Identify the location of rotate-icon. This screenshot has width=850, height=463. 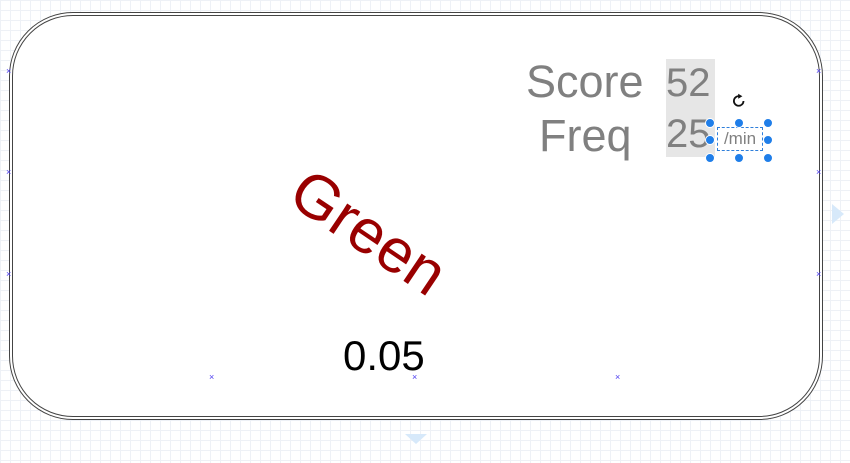
(739, 101).